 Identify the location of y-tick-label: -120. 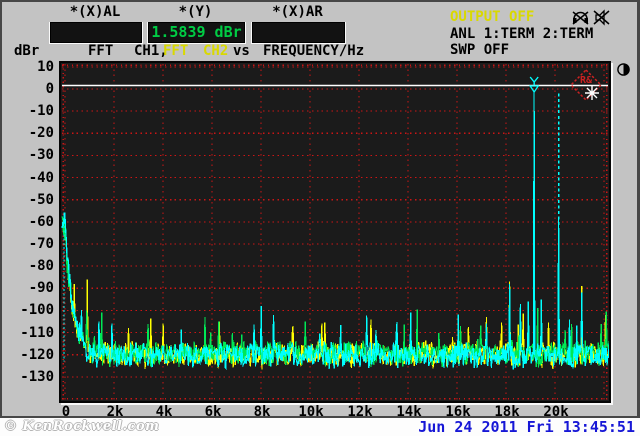
(37, 354).